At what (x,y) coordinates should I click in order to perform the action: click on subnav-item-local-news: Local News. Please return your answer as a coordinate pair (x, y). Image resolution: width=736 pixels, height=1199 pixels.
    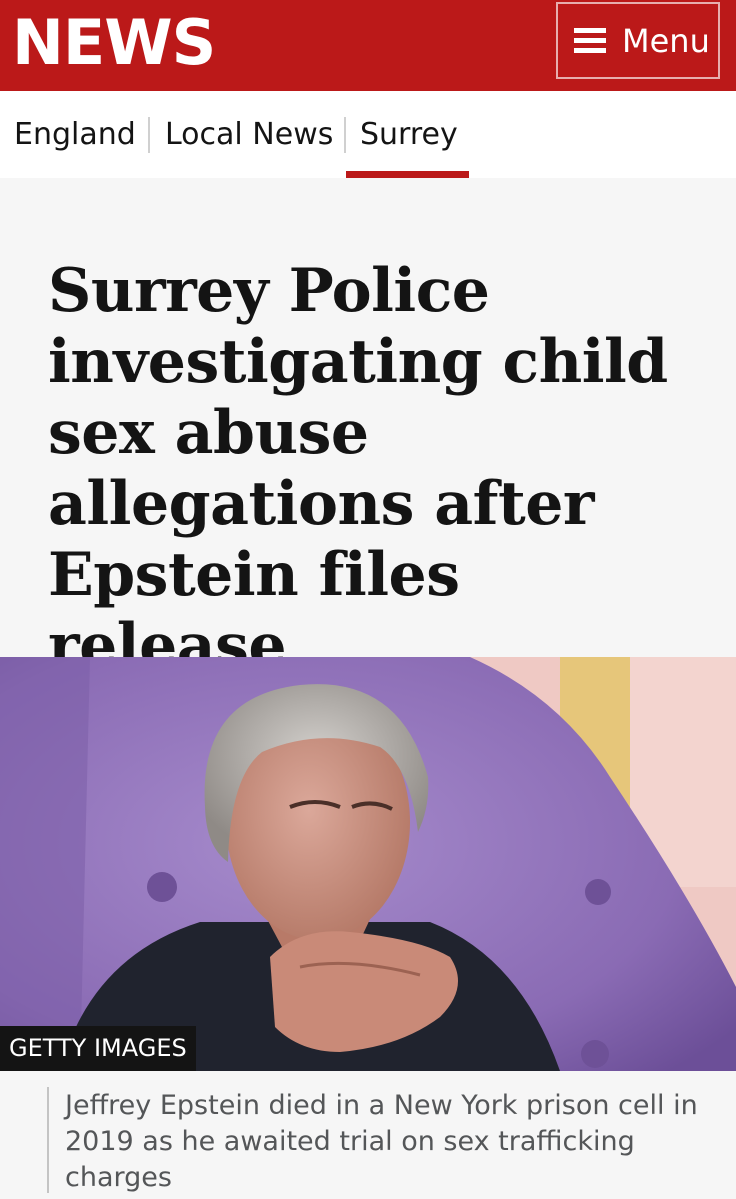
    Looking at the image, I should click on (249, 135).